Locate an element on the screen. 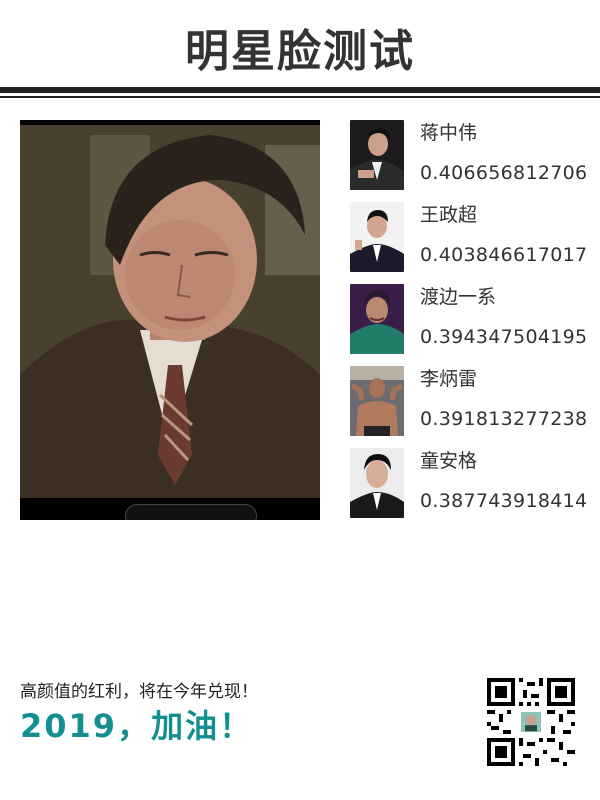  match-score: 0.406656812706 is located at coordinates (504, 173).